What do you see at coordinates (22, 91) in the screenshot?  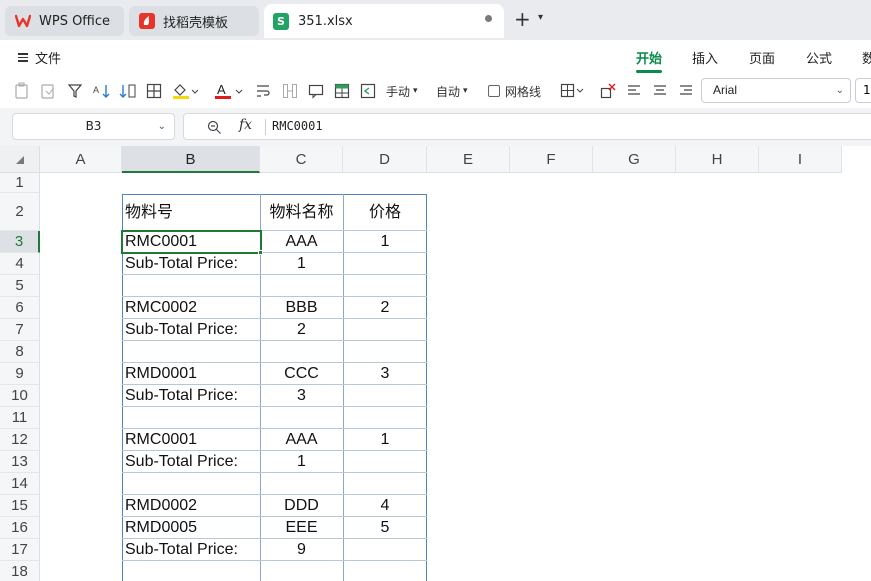 I see `paste-values-icon` at bounding box center [22, 91].